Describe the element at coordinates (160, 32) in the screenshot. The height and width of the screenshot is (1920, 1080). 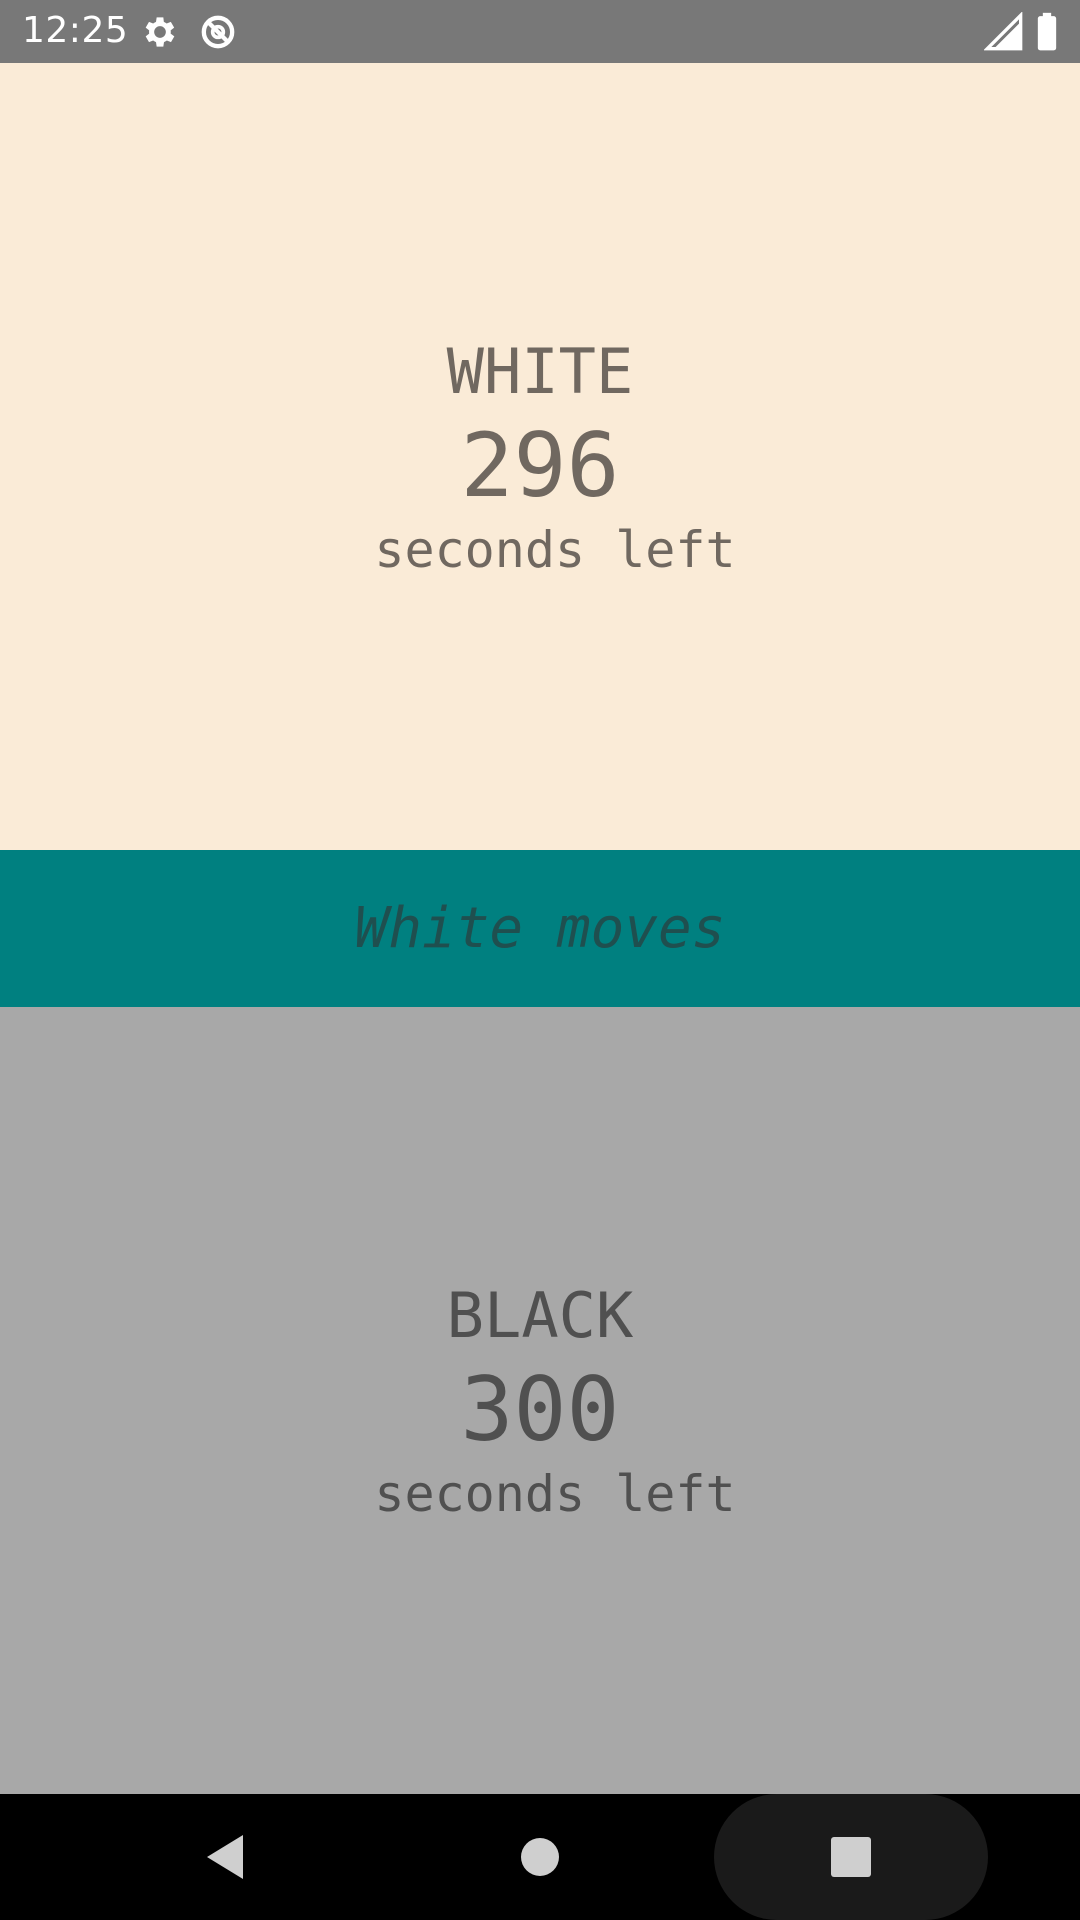
I see `gear-icon` at that location.